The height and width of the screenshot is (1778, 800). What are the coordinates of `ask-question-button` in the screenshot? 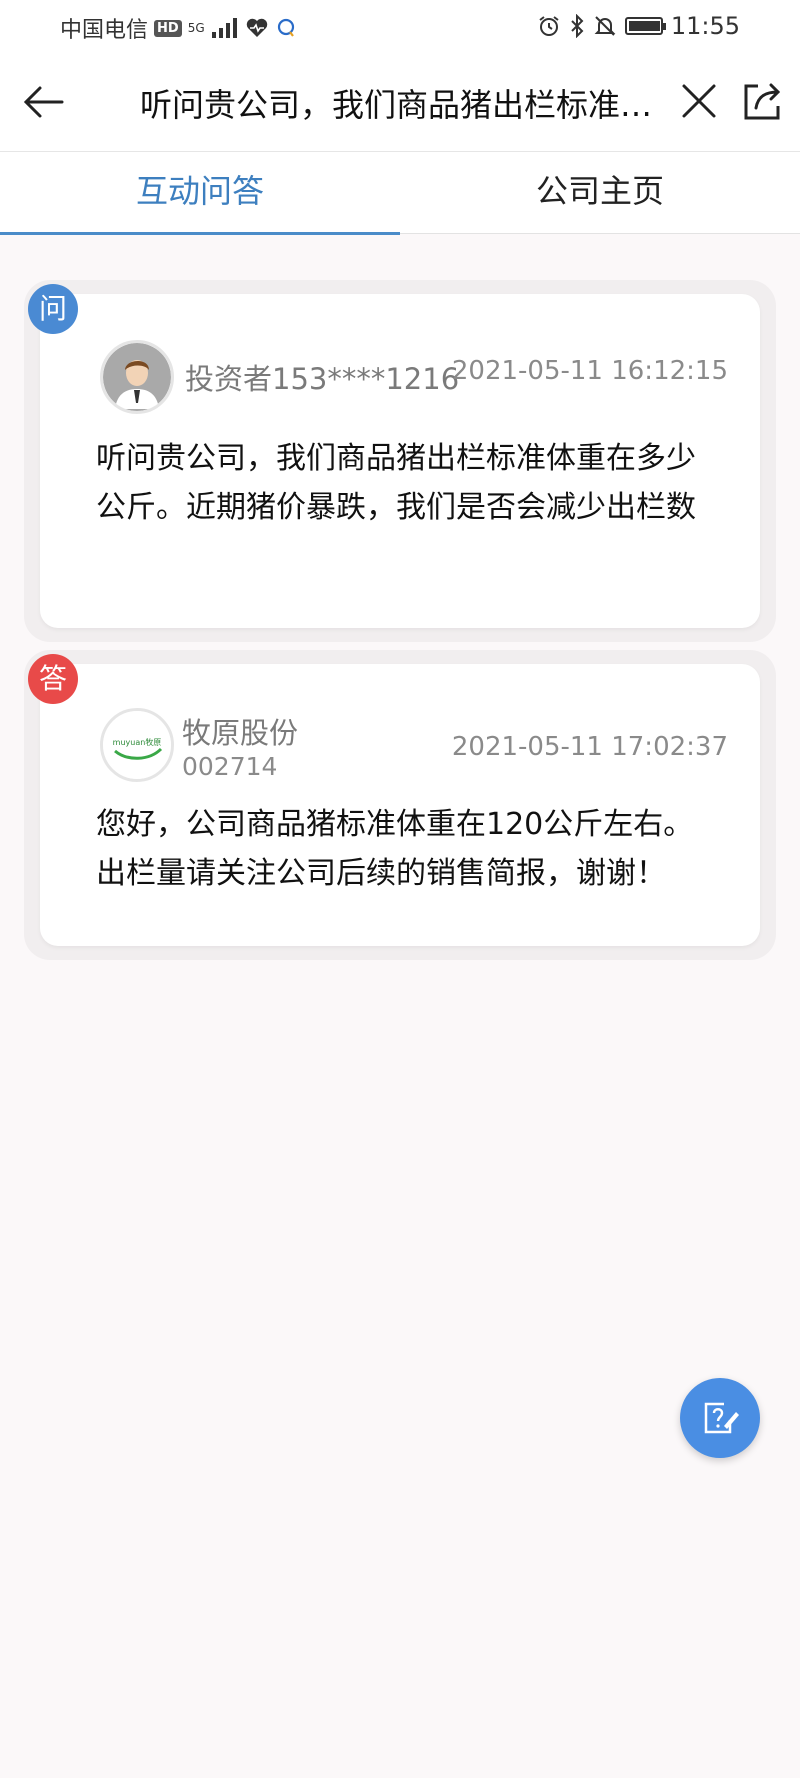 It's located at (720, 1418).